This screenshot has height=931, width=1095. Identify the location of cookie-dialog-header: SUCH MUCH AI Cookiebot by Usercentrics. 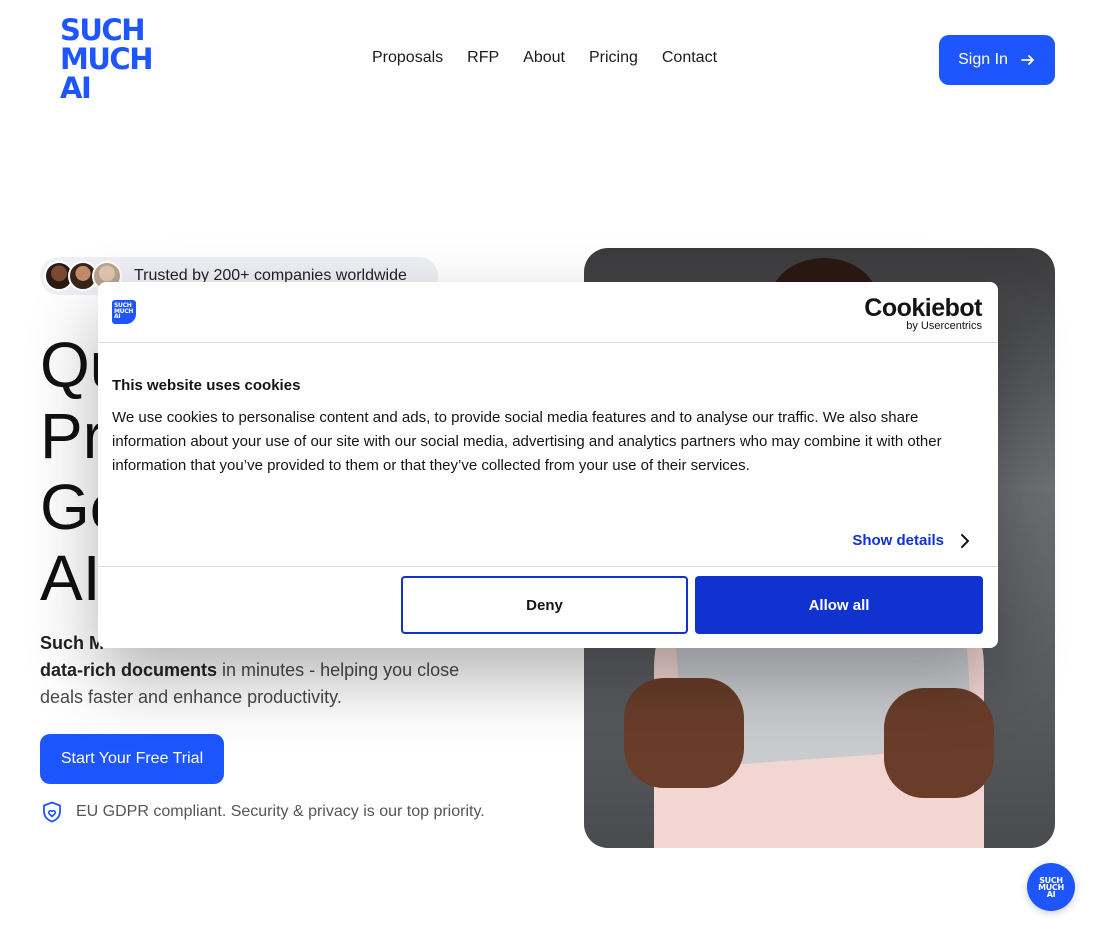
(548, 312).